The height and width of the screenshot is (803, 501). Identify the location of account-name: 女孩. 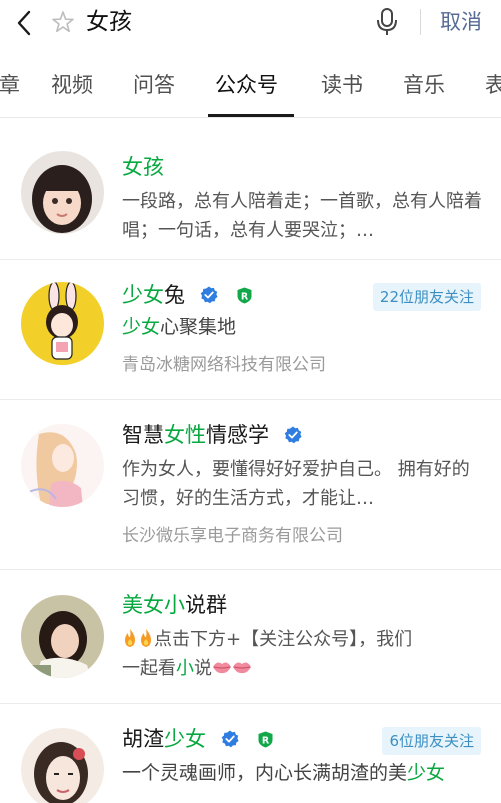
(143, 167).